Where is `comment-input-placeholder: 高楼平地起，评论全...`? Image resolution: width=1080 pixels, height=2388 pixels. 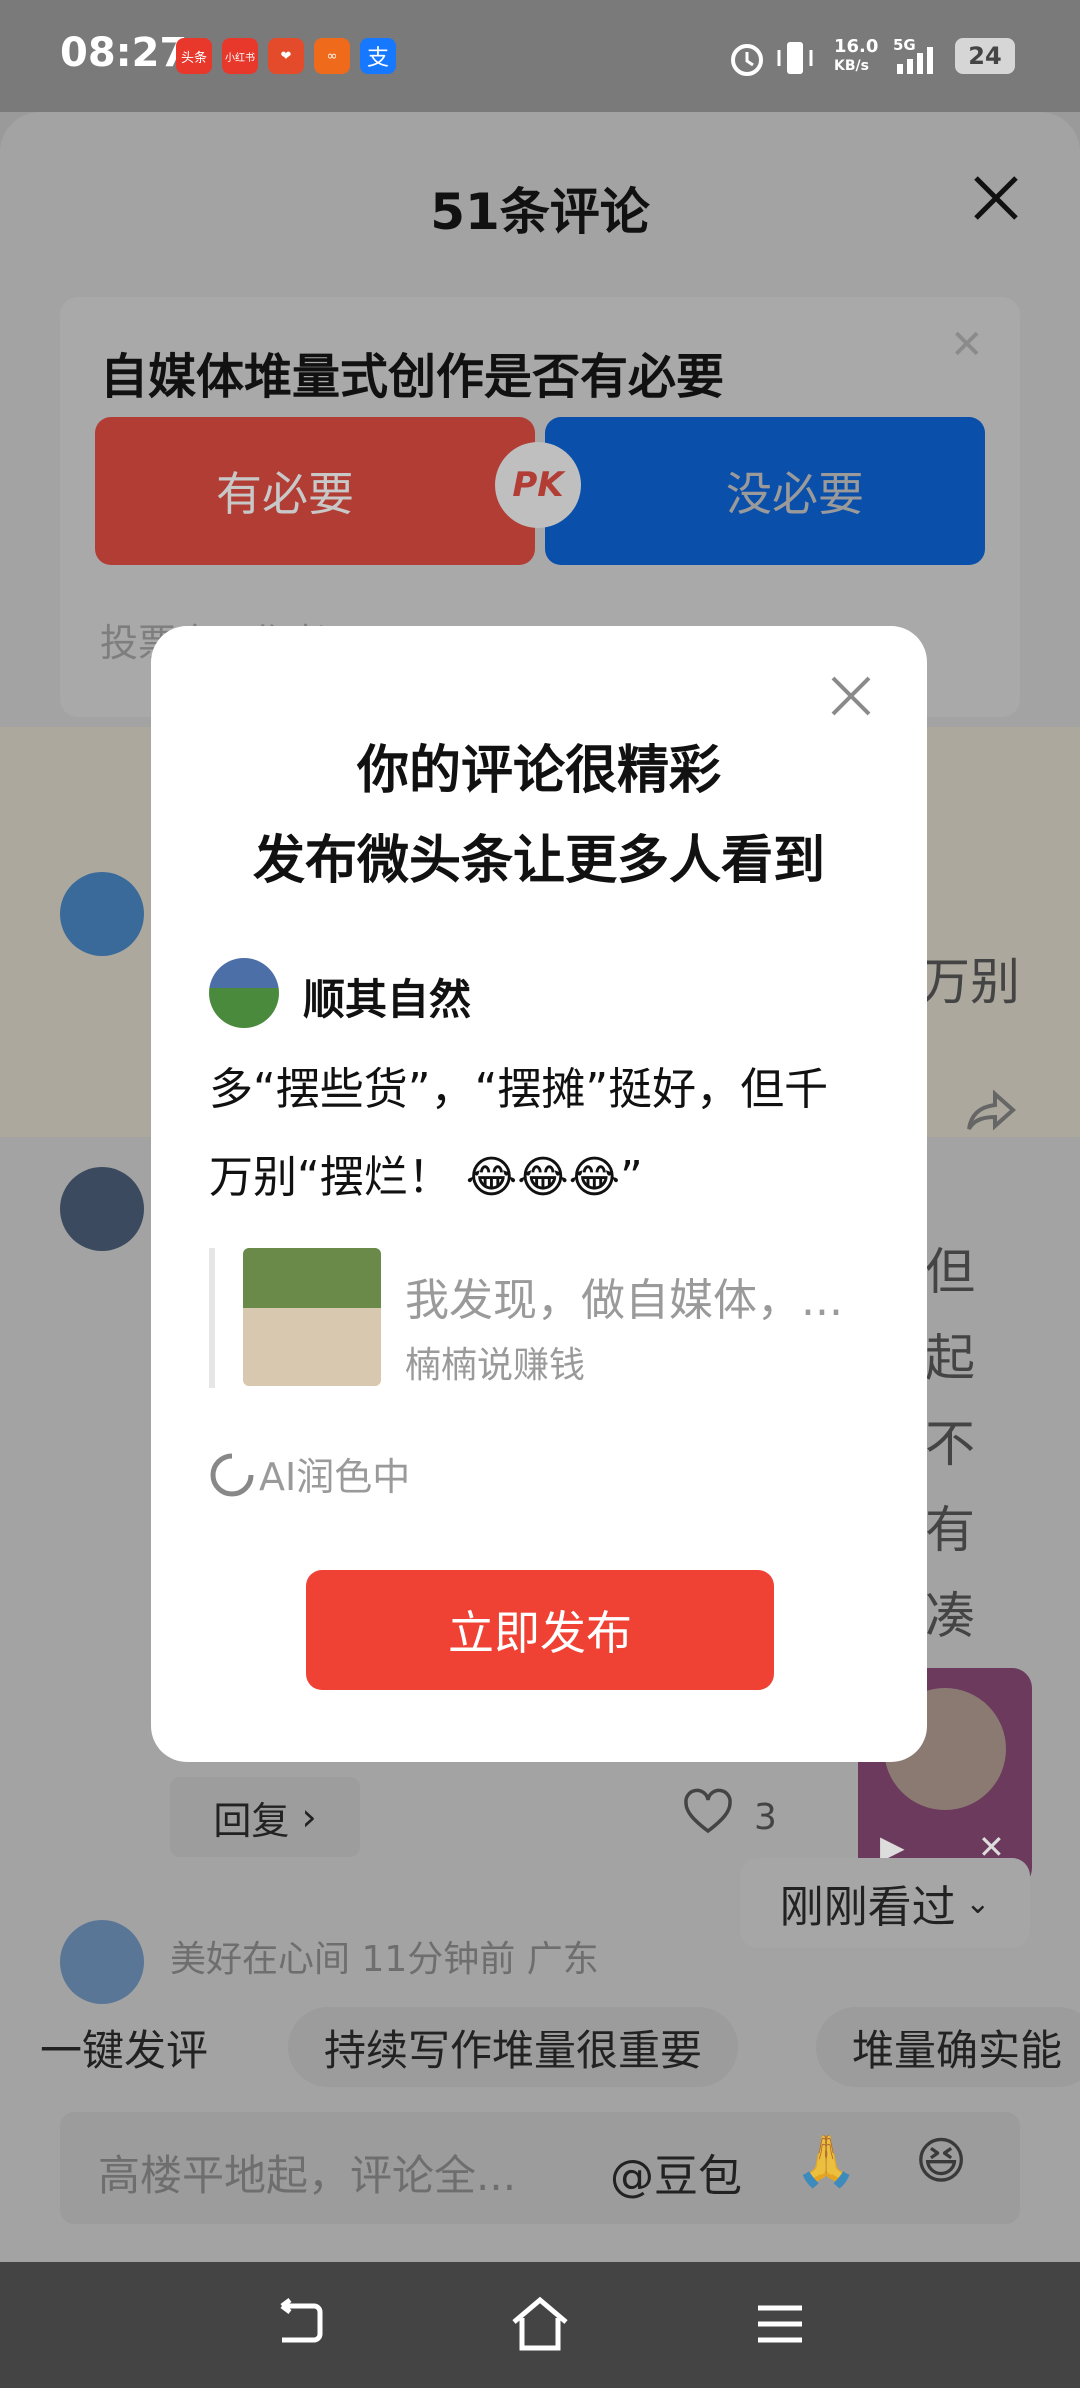 comment-input-placeholder: 高楼平地起，评论全... is located at coordinates (307, 2175).